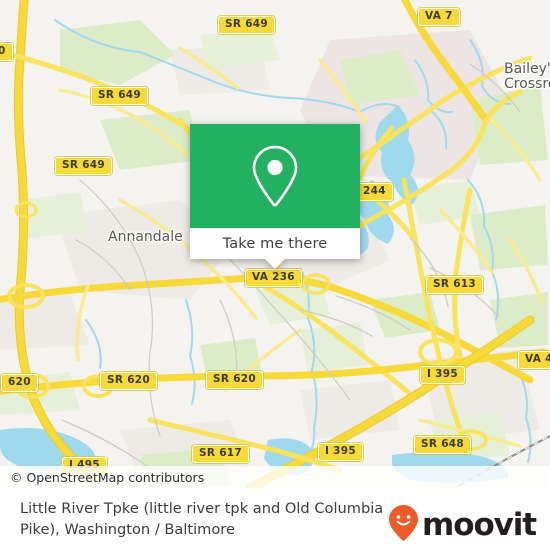  Describe the element at coordinates (455, 285) in the screenshot. I see `road-shield: SR 613` at that location.